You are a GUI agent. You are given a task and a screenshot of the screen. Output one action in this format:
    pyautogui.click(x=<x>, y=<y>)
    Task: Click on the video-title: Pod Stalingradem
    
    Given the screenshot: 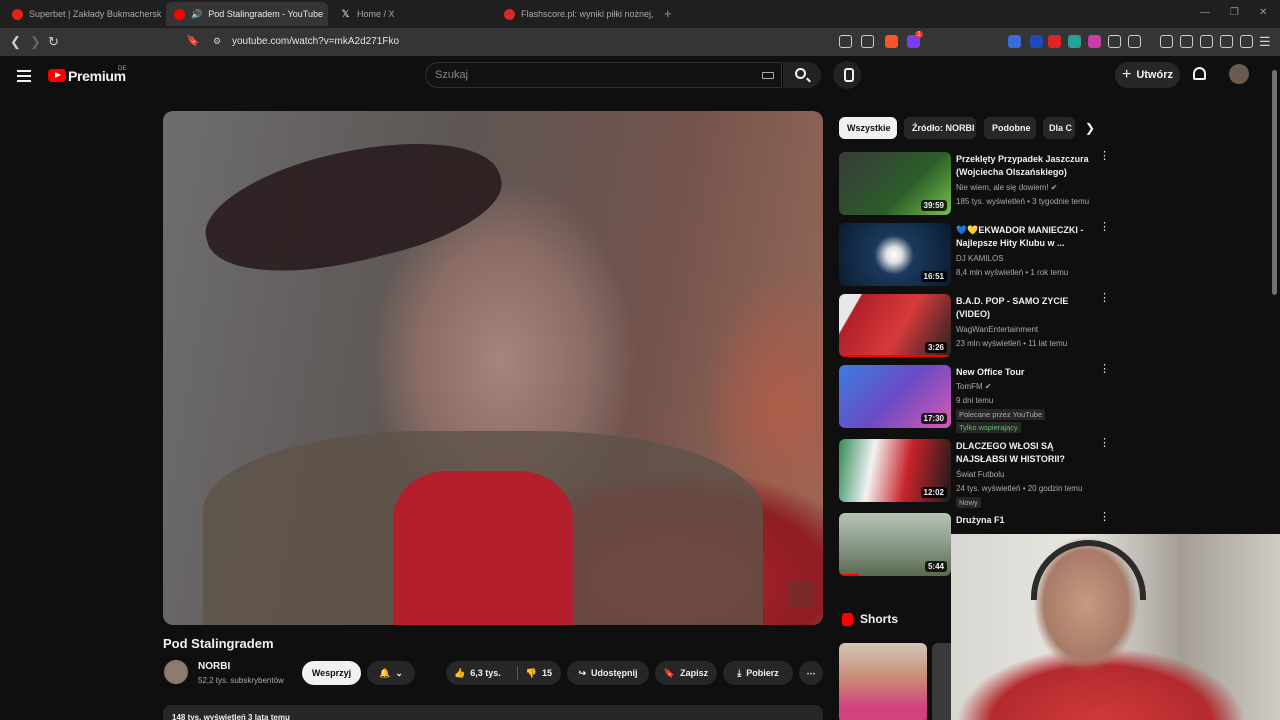 What is the action you would take?
    pyautogui.click(x=218, y=643)
    